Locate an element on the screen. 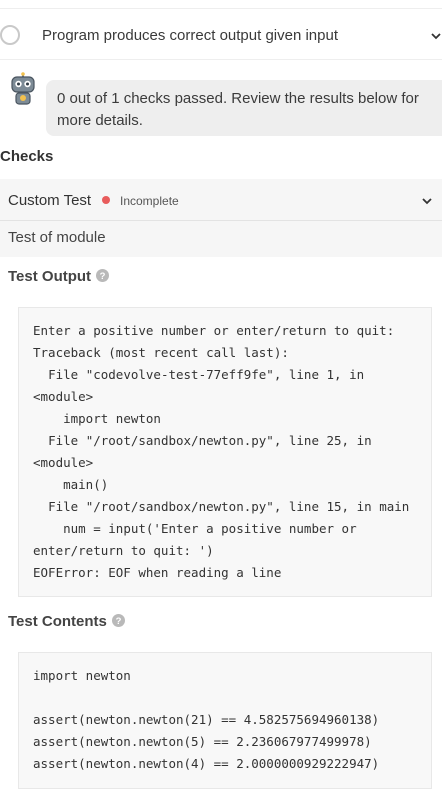 This screenshot has width=442, height=793. task-divider is located at coordinates (221, 59).